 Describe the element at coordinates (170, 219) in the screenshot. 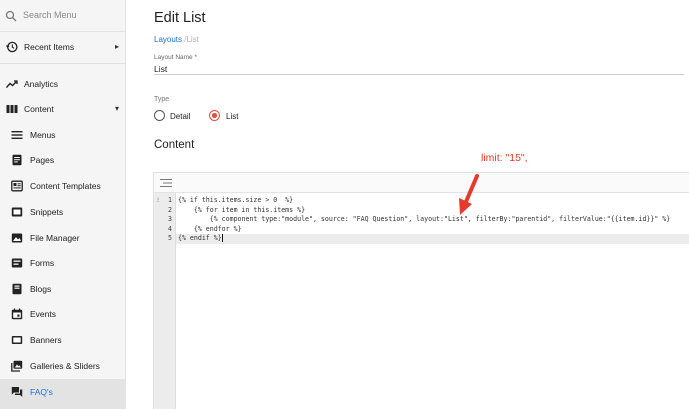

I see `line-number: 3` at that location.